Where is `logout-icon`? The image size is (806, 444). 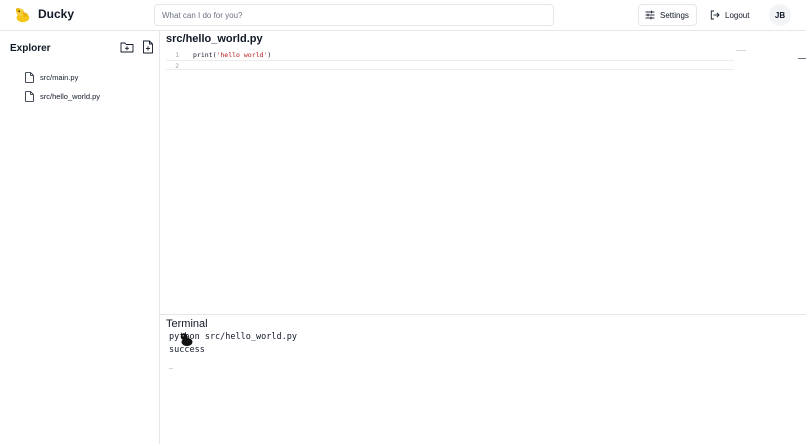
logout-icon is located at coordinates (715, 15).